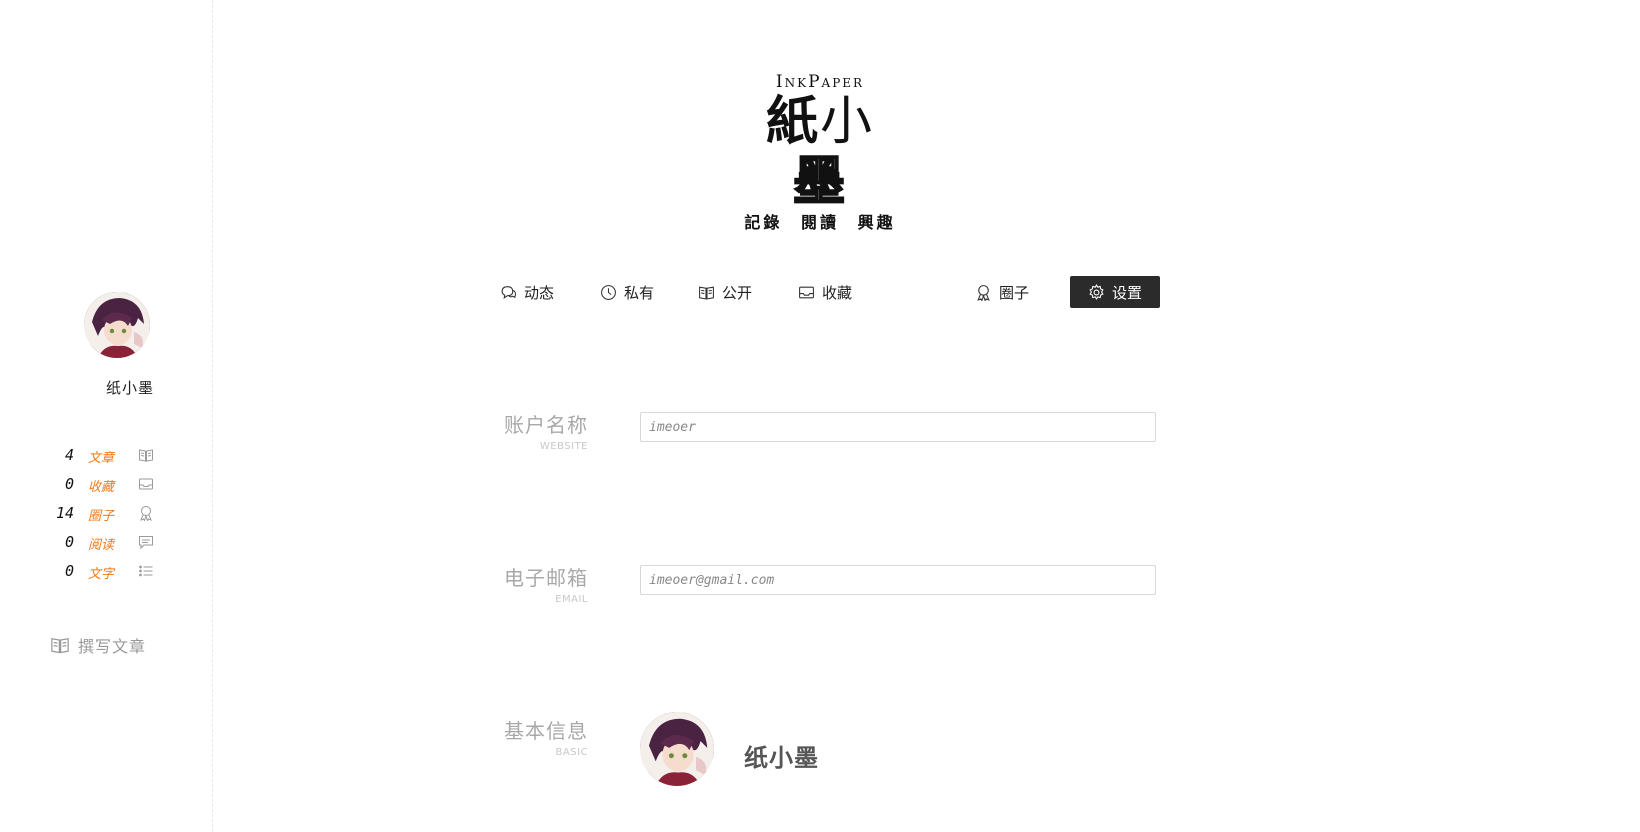  I want to click on account-label-en: WEBSITE, so click(563, 446).